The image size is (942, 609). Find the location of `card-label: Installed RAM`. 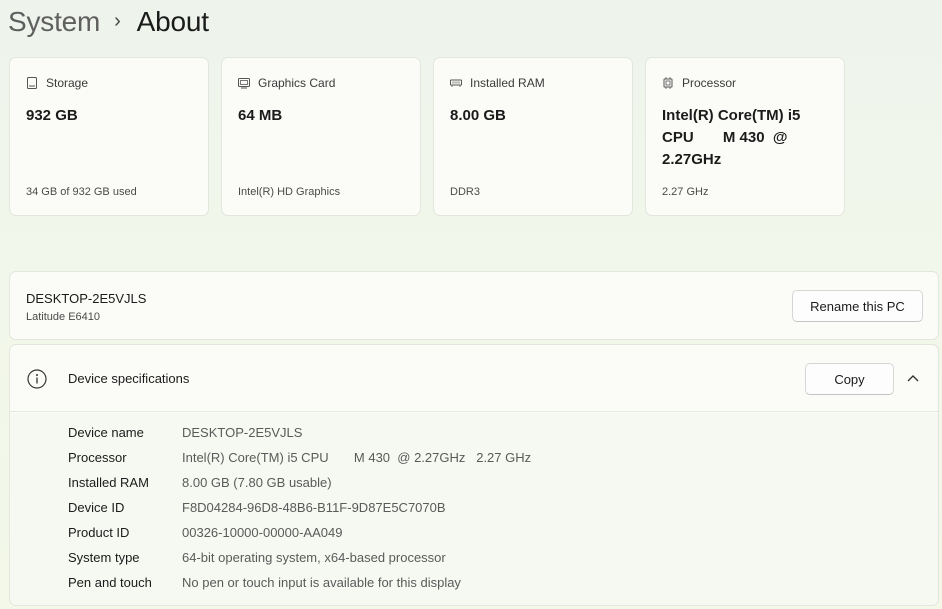

card-label: Installed RAM is located at coordinates (507, 83).